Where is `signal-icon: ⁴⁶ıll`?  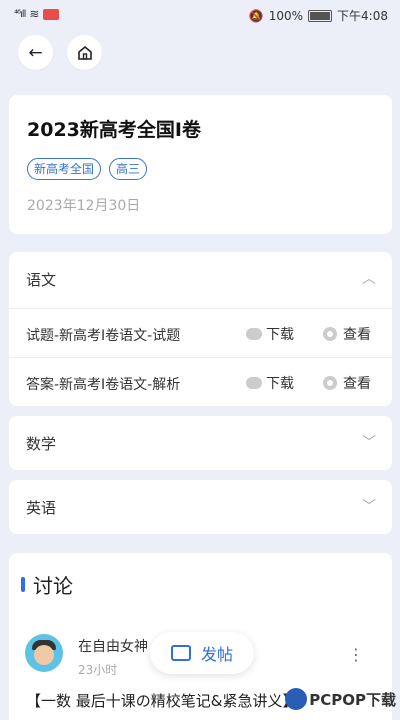
signal-icon: ⁴⁶ıll is located at coordinates (20, 14).